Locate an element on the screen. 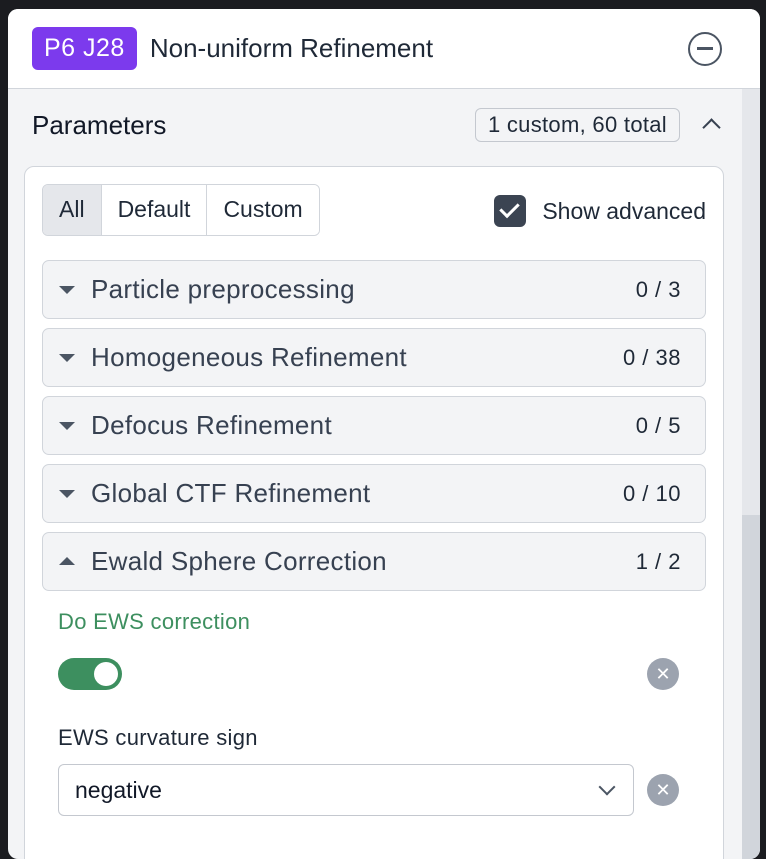  show-advanced-checkbox is located at coordinates (510, 211).